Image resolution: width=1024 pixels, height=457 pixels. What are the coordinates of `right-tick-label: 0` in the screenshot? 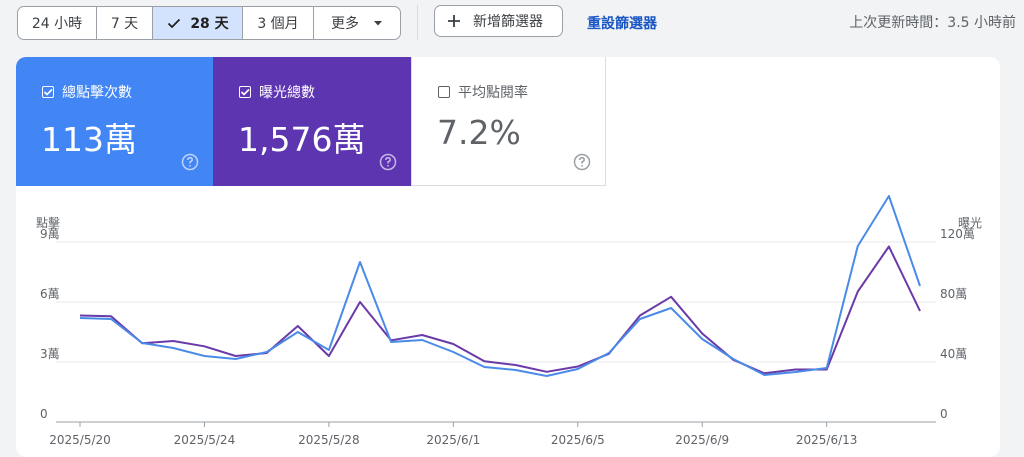 It's located at (944, 414).